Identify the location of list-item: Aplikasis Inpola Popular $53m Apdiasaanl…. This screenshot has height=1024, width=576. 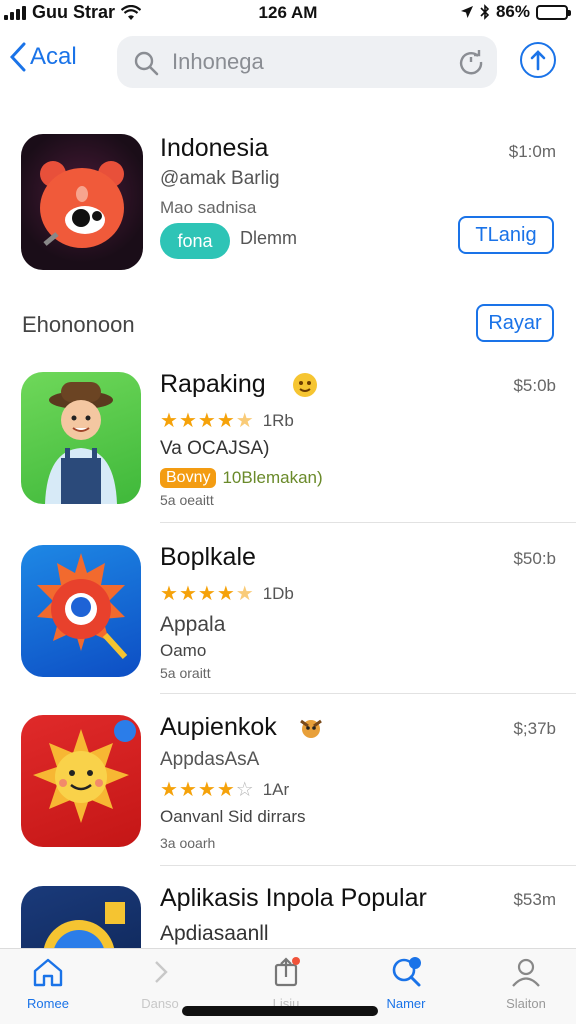
(288, 917).